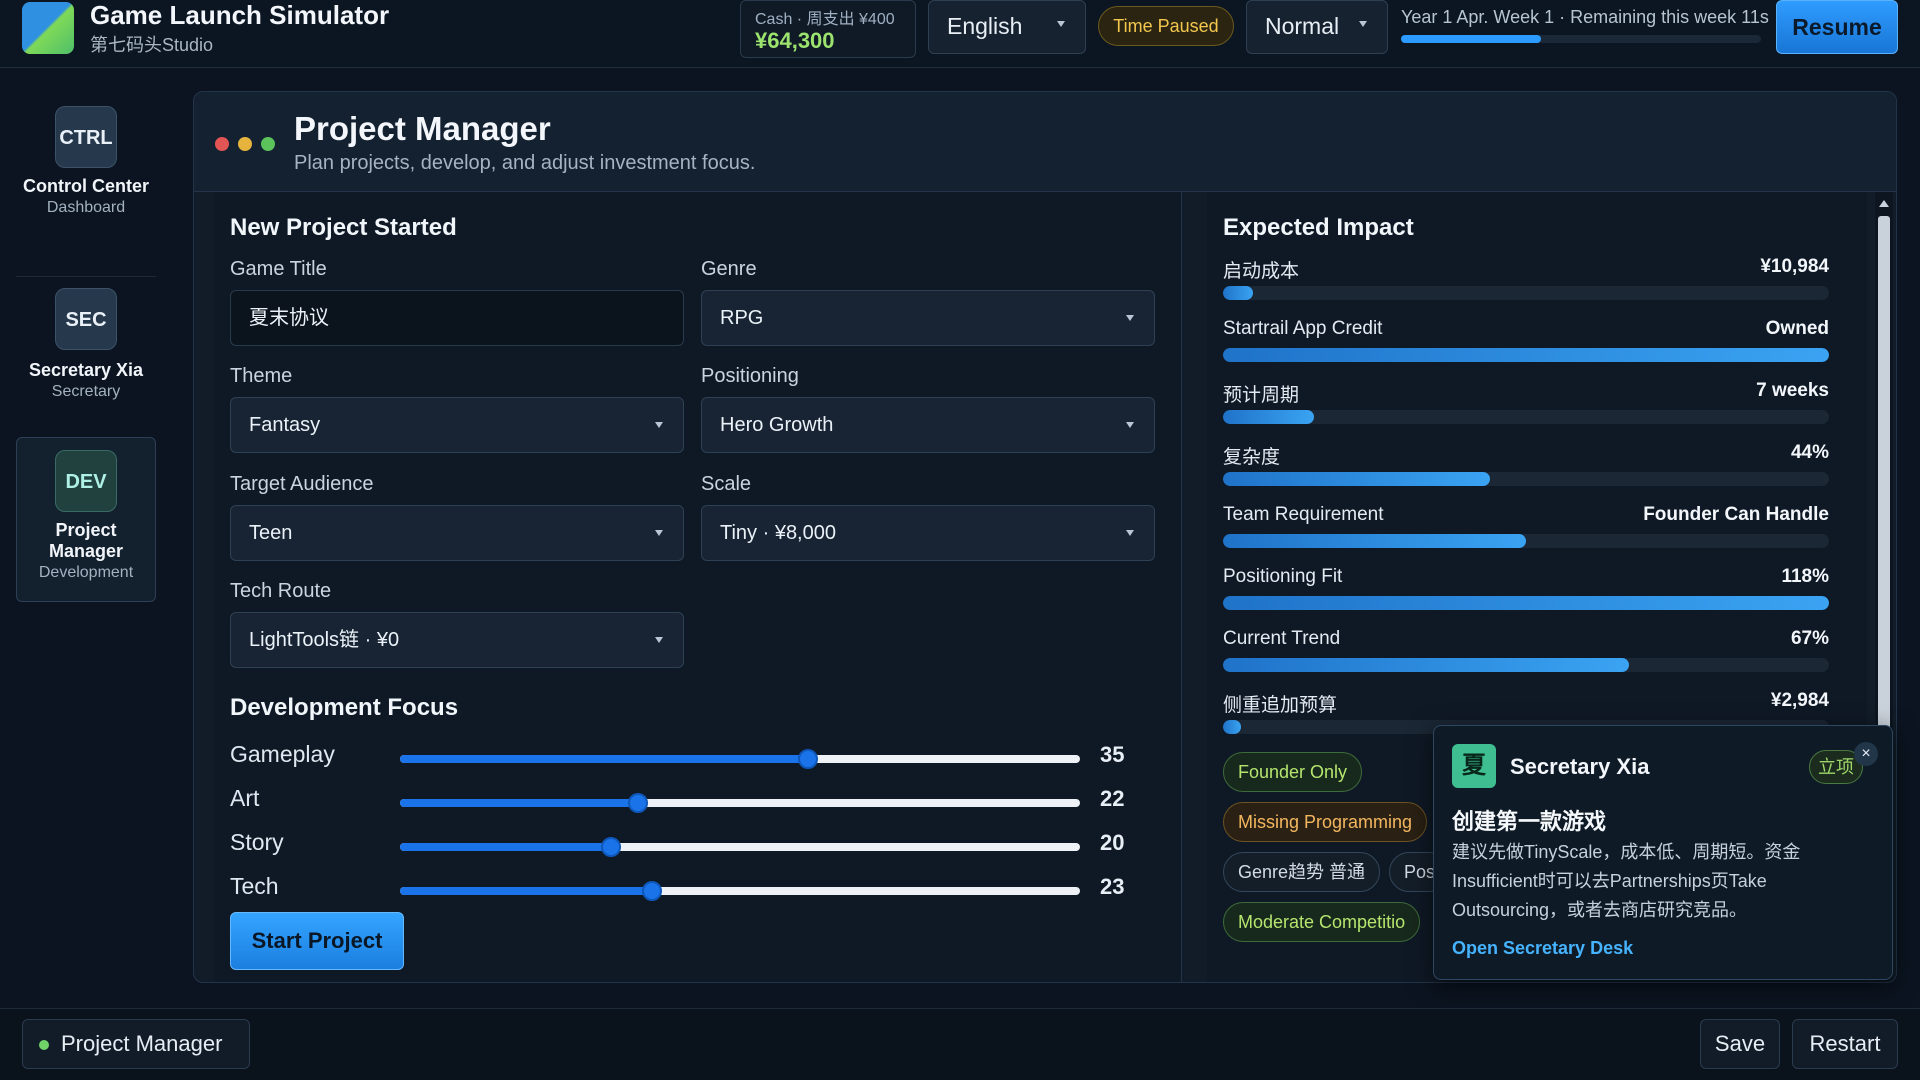  I want to click on sidebar-item-role: Development, so click(86, 572).